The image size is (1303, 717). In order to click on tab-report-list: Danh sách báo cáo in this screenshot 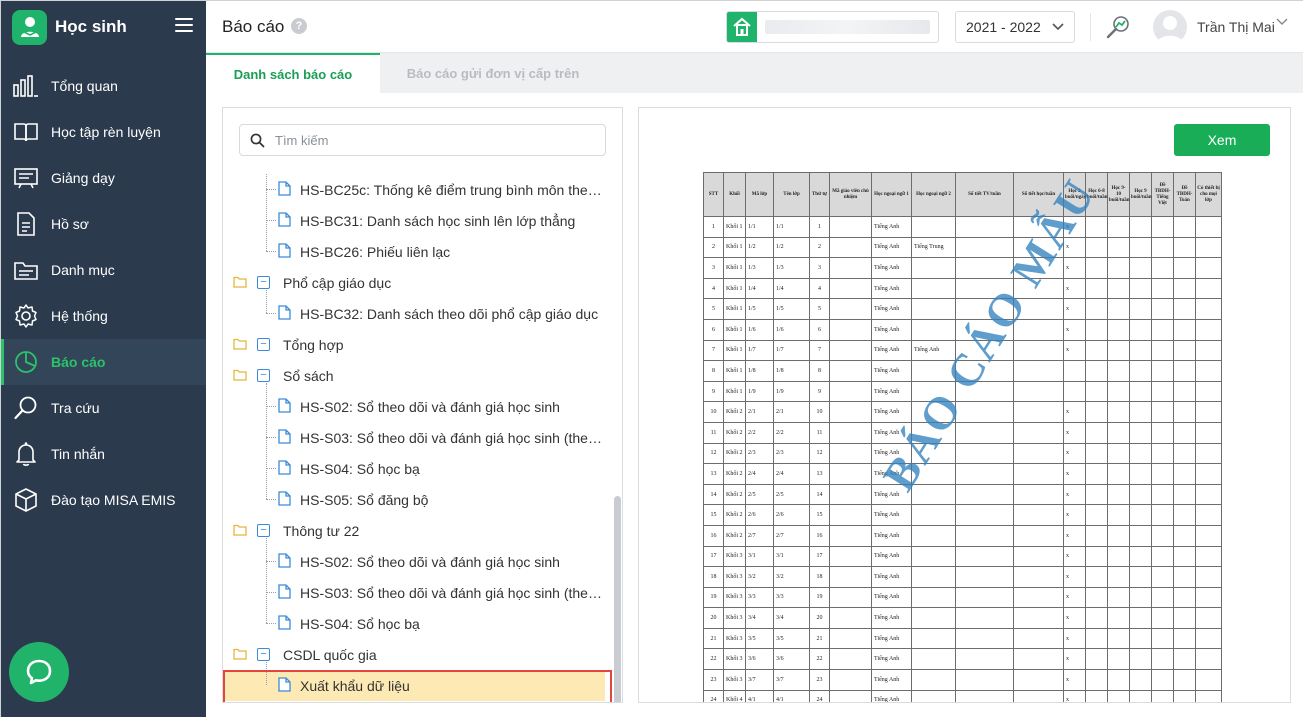, I will do `click(293, 73)`.